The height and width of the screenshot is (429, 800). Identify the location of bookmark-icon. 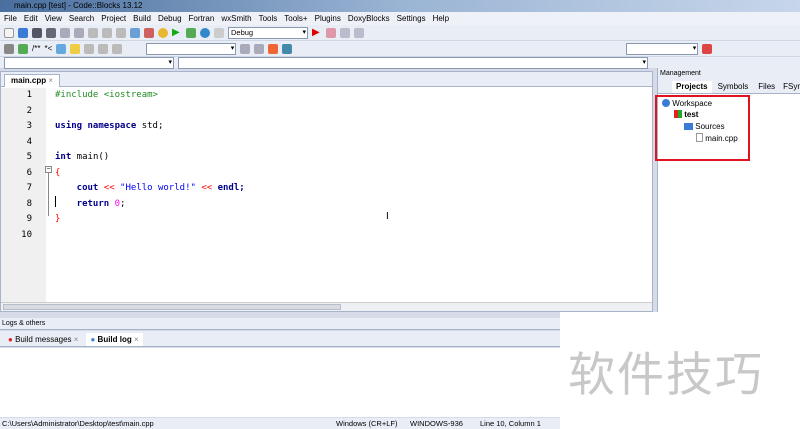
(89, 48).